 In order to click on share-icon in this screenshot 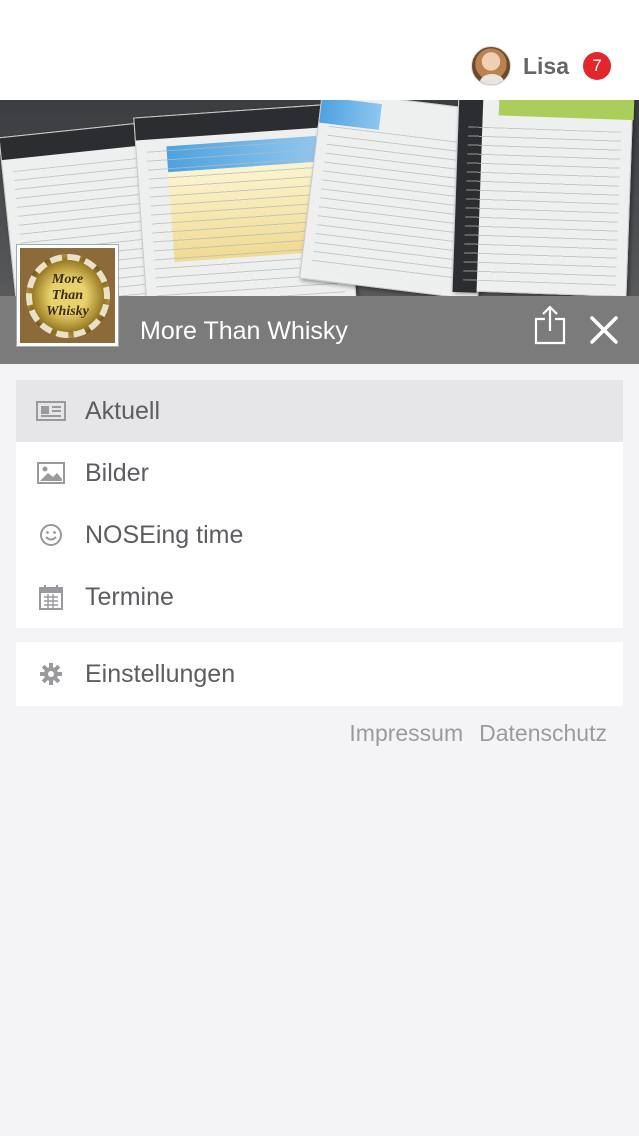, I will do `click(550, 325)`.